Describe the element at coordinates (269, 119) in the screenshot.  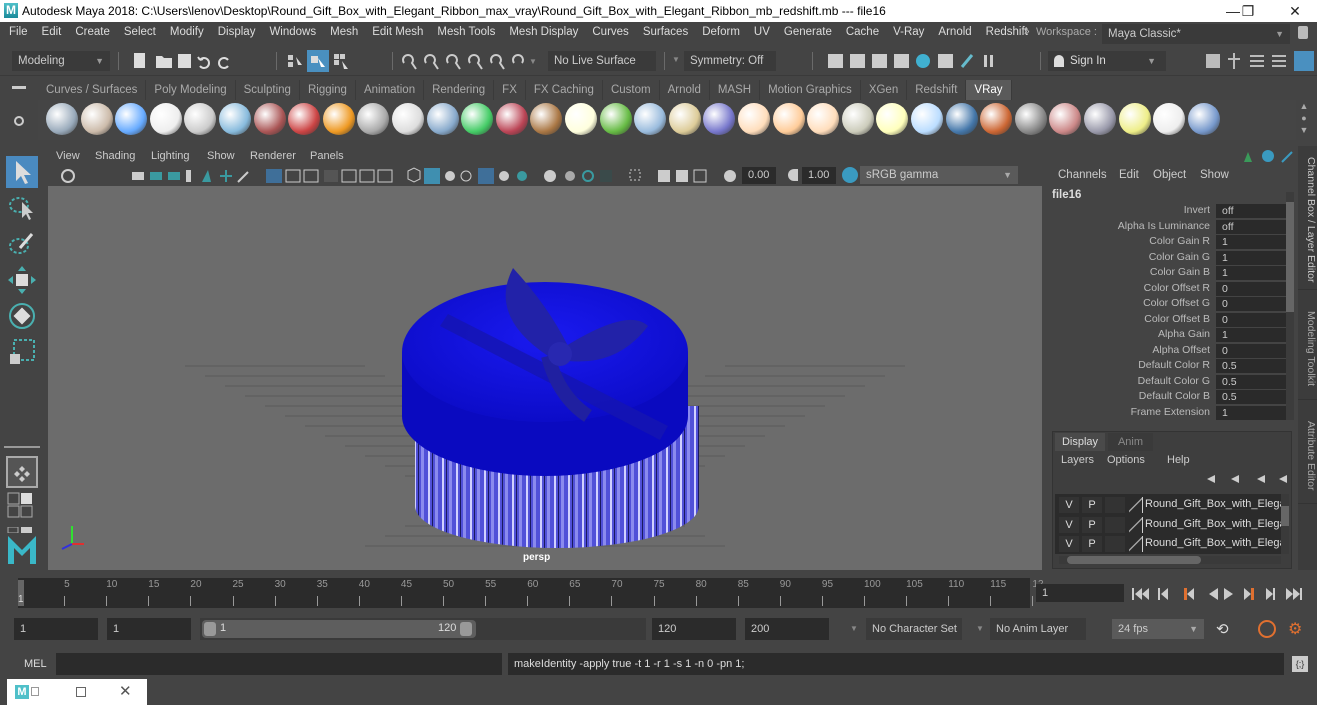
I see `vray-camera-icon` at that location.